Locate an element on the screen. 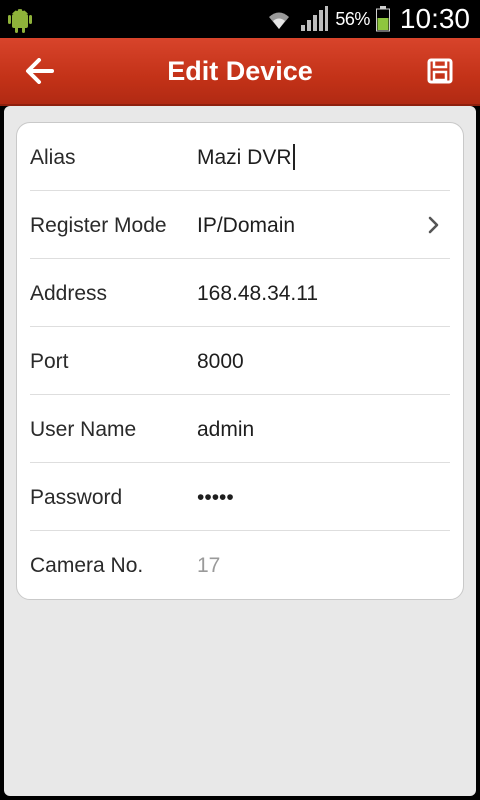 Image resolution: width=480 pixels, height=800 pixels. page-title: Edit Device is located at coordinates (240, 71).